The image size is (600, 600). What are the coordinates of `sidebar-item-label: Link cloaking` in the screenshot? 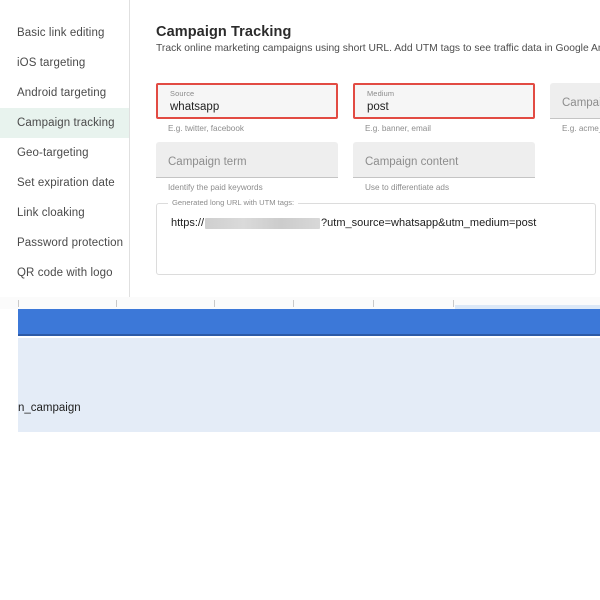 It's located at (51, 213).